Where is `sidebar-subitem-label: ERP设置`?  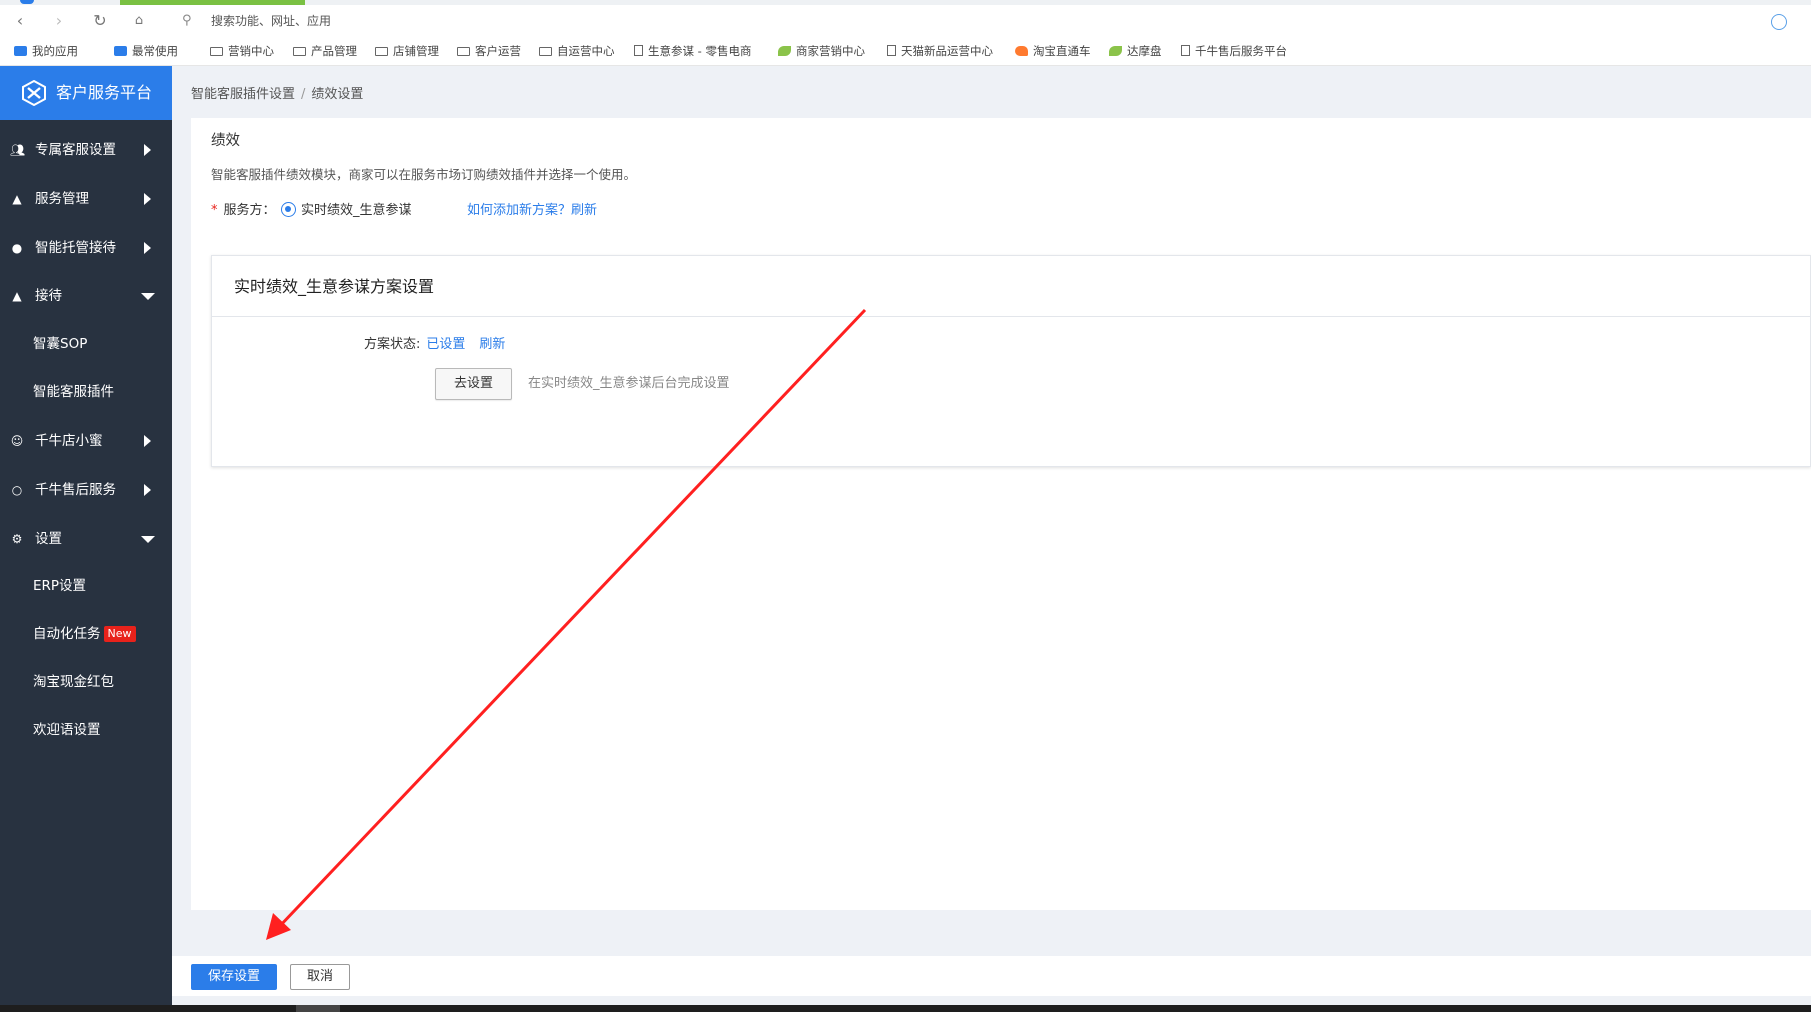 sidebar-subitem-label: ERP设置 is located at coordinates (60, 586).